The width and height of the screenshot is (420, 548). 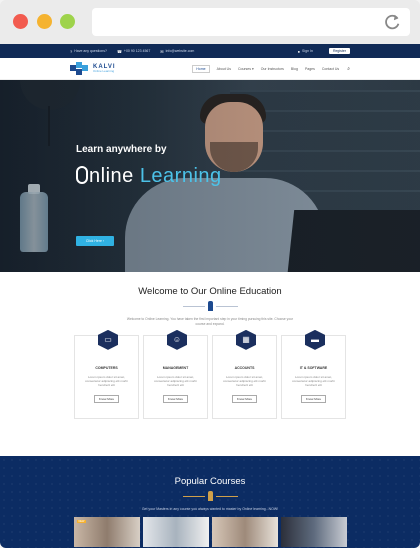 I want to click on new-badge: NEW, so click(x=81, y=521).